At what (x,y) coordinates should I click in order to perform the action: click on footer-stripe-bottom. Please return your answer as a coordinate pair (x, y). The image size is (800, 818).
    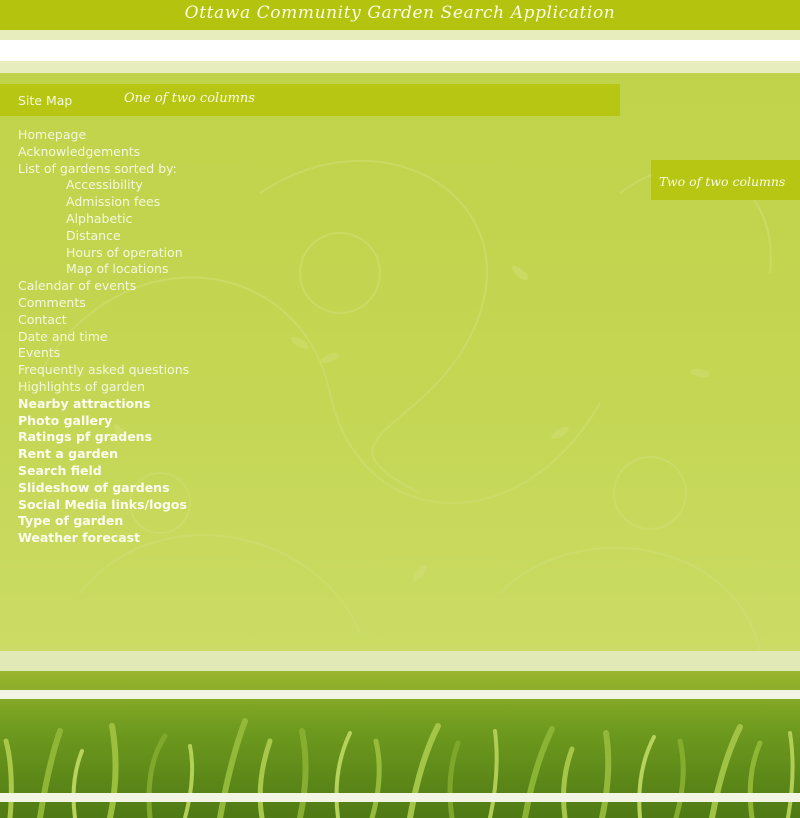
    Looking at the image, I should click on (400, 797).